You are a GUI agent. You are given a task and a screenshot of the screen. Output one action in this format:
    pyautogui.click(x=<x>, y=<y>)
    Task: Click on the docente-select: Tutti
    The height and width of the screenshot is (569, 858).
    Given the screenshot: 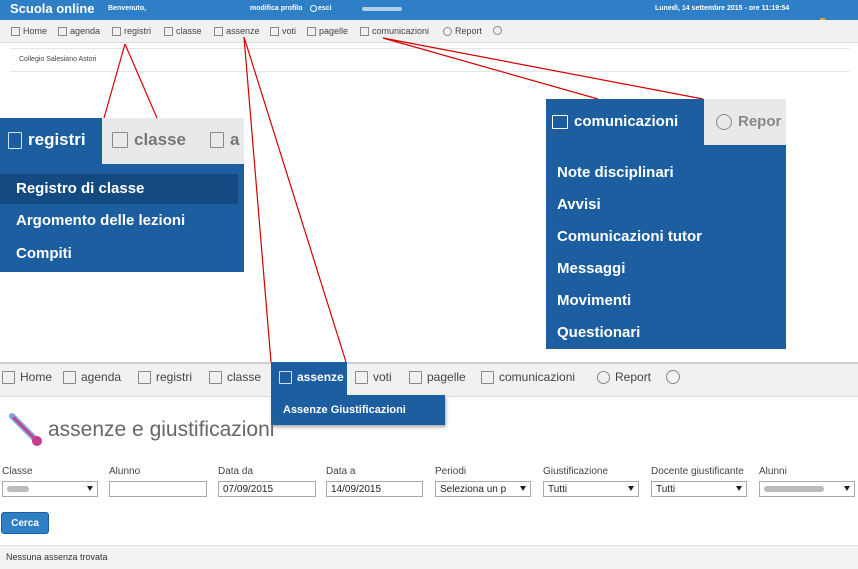 What is the action you would take?
    pyautogui.click(x=699, y=489)
    